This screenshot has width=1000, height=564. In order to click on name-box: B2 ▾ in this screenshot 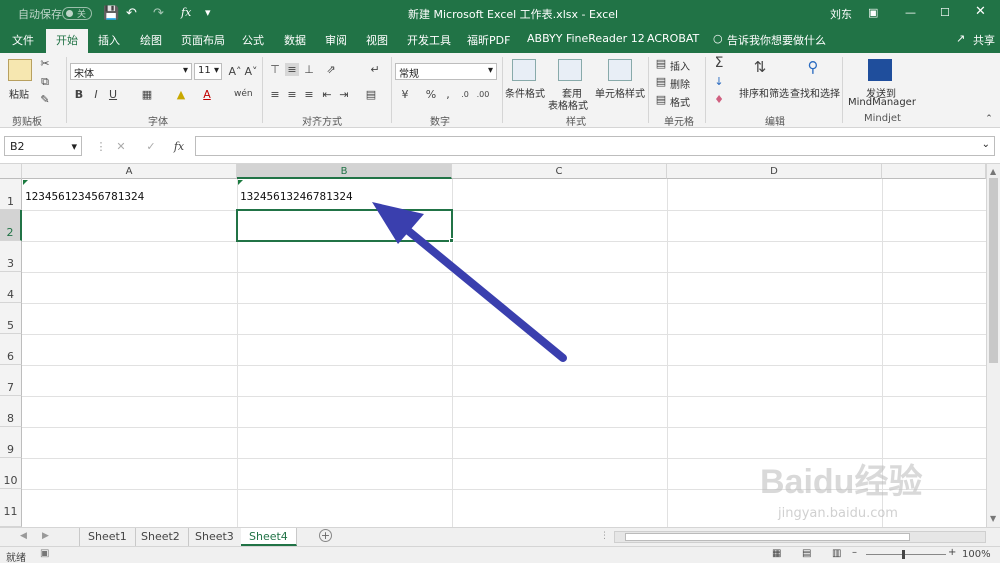, I will do `click(43, 146)`.